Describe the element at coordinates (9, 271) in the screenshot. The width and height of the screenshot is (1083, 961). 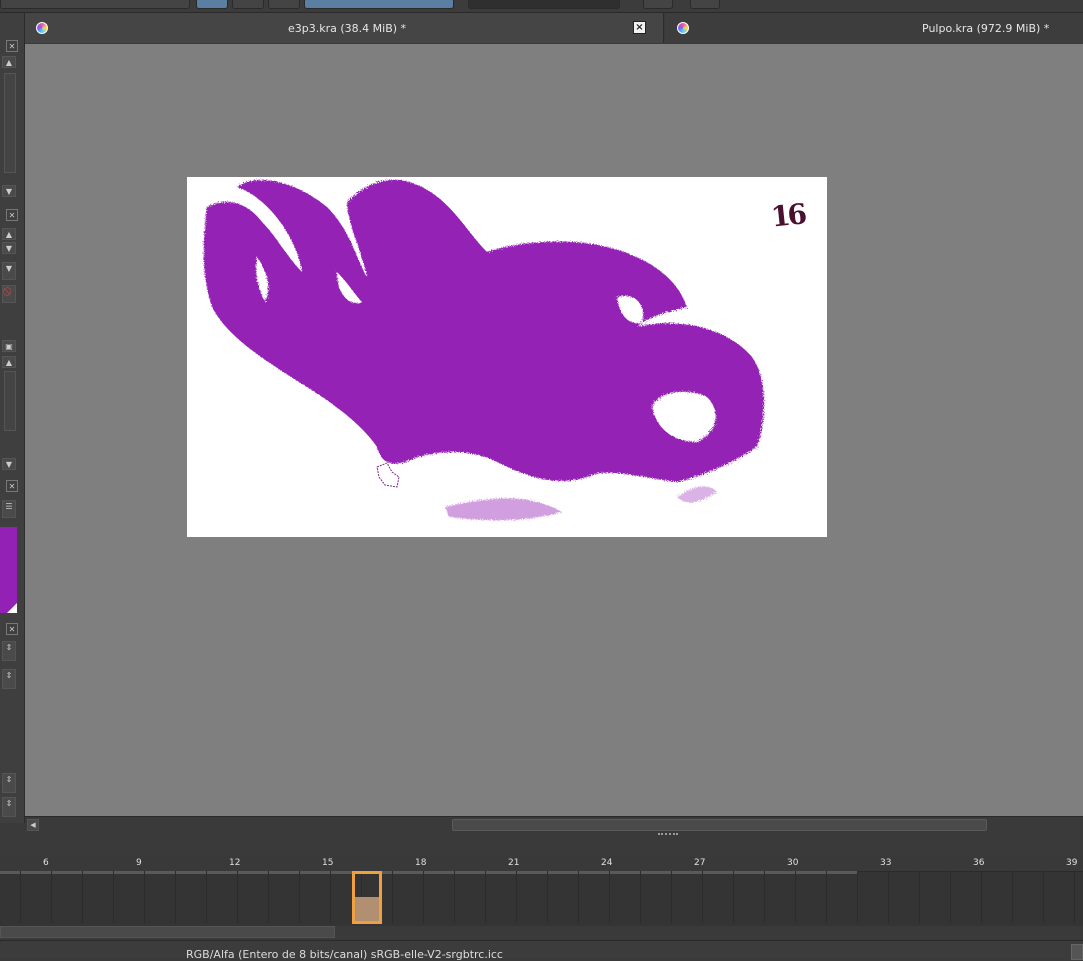
I see `dropdown-button: ▼` at that location.